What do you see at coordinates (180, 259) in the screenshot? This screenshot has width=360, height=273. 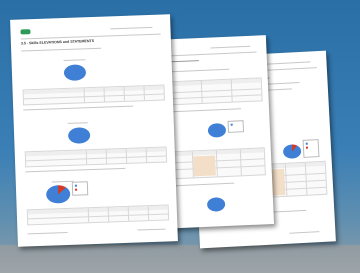 I see `desk-surface` at bounding box center [180, 259].